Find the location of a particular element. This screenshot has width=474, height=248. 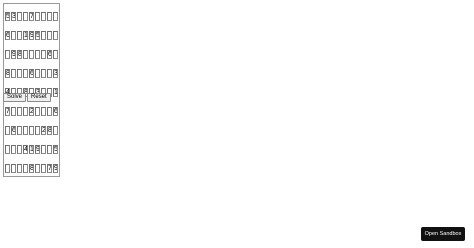

open-sandbox-button: Open Sandbox is located at coordinates (443, 234).